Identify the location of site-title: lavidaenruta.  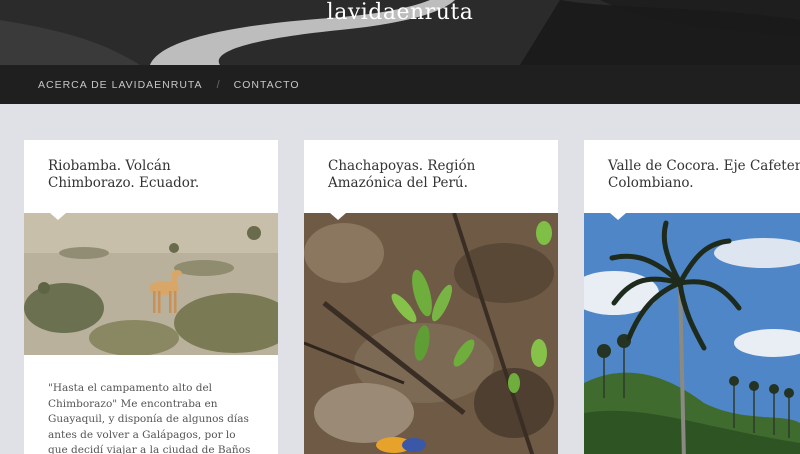
(400, 12).